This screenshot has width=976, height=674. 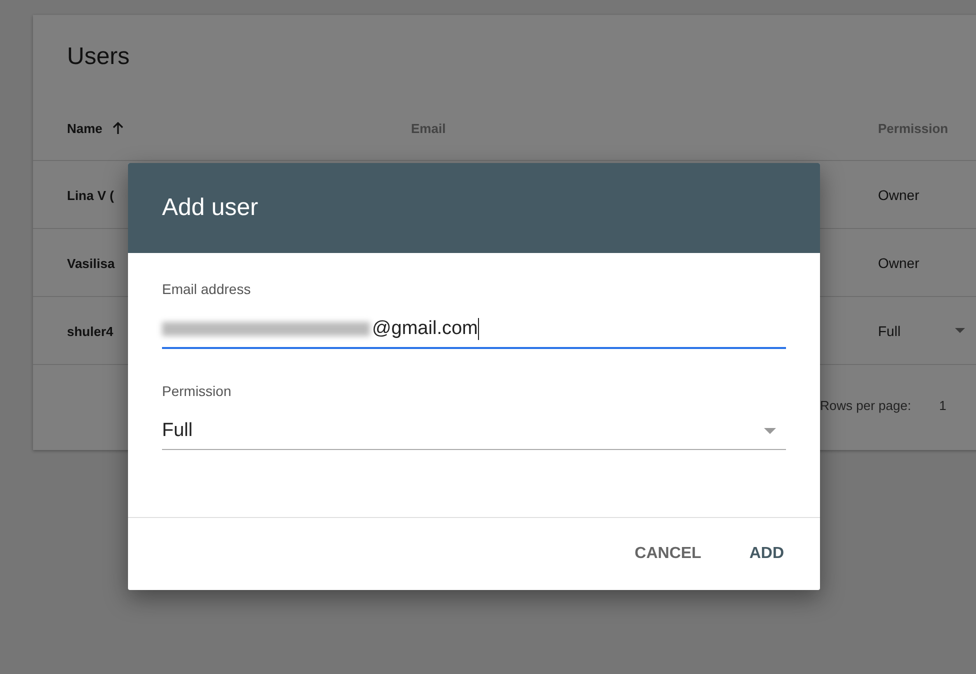 What do you see at coordinates (207, 289) in the screenshot?
I see `field-label: Email address` at bounding box center [207, 289].